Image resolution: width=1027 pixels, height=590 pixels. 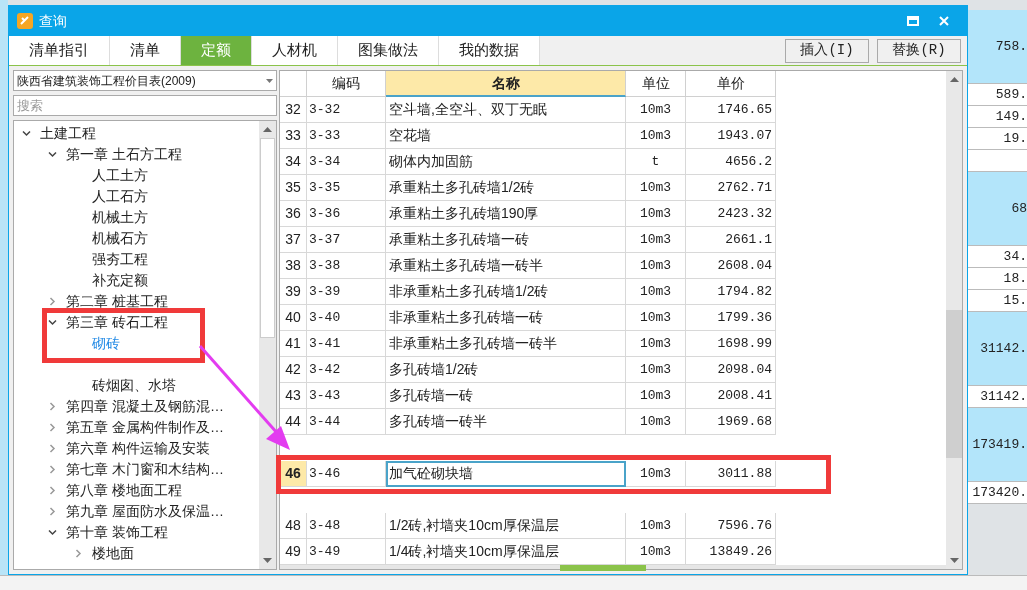 What do you see at coordinates (106, 343) in the screenshot?
I see `tree-item: 砌砖` at bounding box center [106, 343].